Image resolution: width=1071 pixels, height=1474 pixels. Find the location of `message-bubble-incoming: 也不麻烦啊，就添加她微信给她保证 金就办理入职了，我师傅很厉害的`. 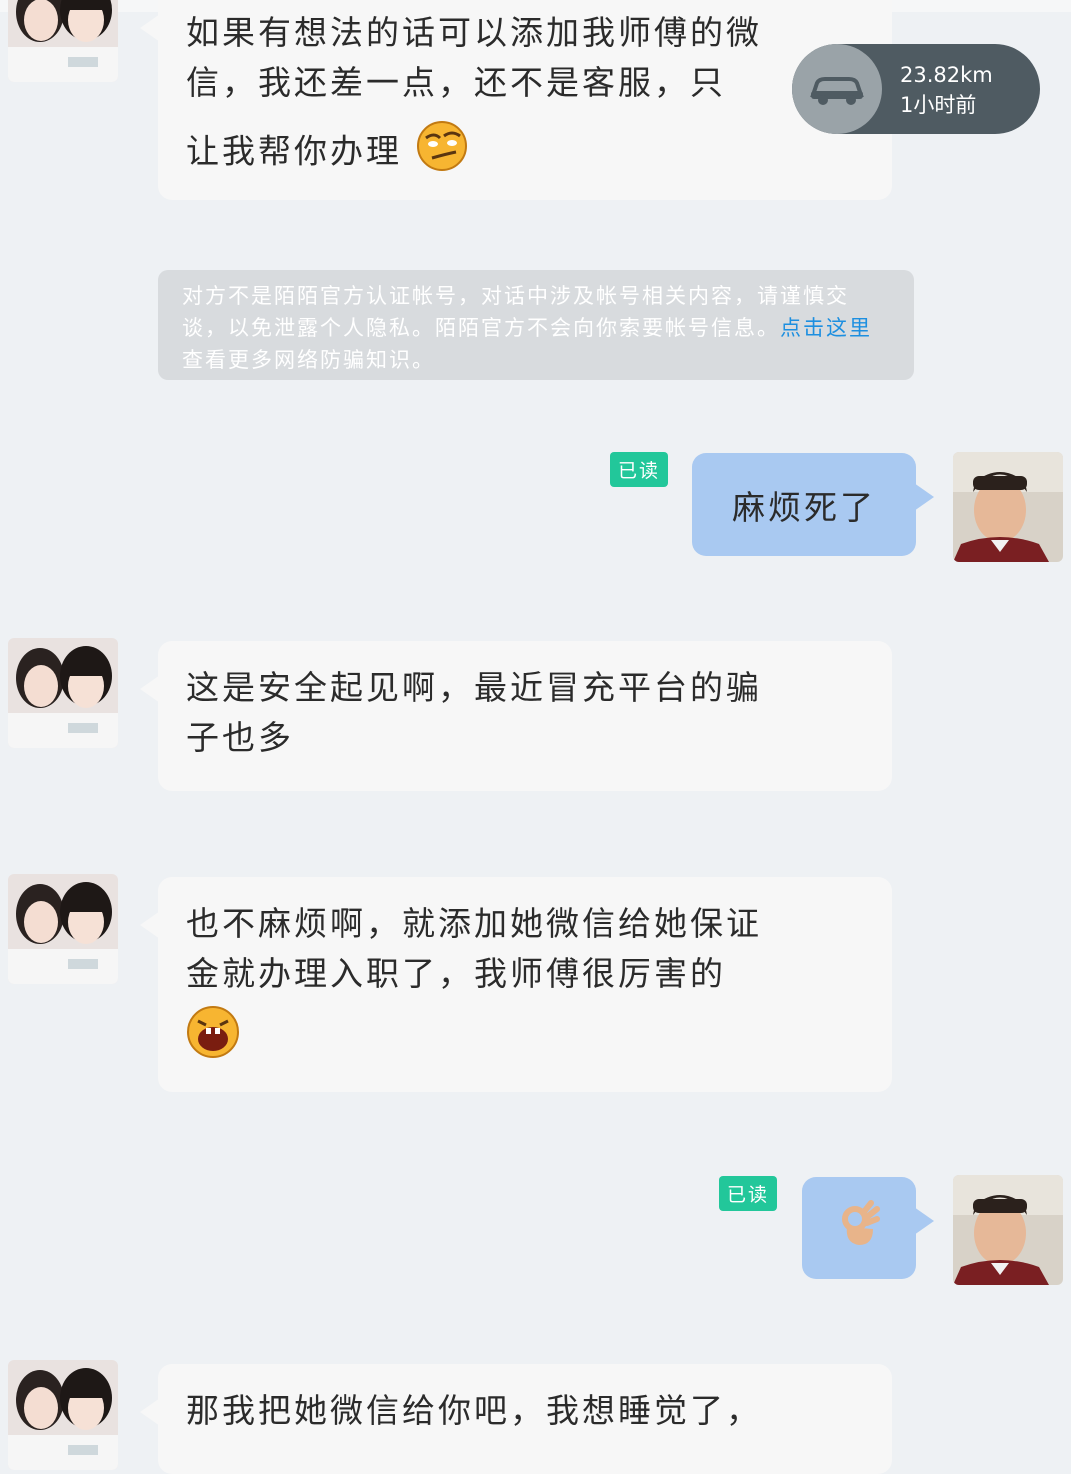

message-bubble-incoming: 也不麻烦啊，就添加她微信给她保证 金就办理入职了，我师傅很厉害的 is located at coordinates (516, 984).